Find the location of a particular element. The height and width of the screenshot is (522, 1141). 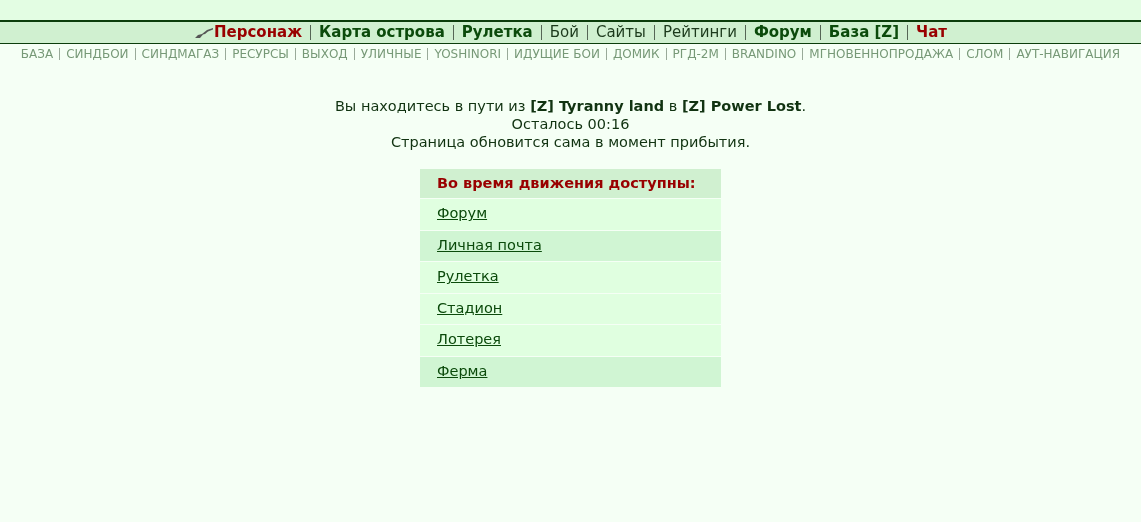

menu-link: Ферма is located at coordinates (462, 371).